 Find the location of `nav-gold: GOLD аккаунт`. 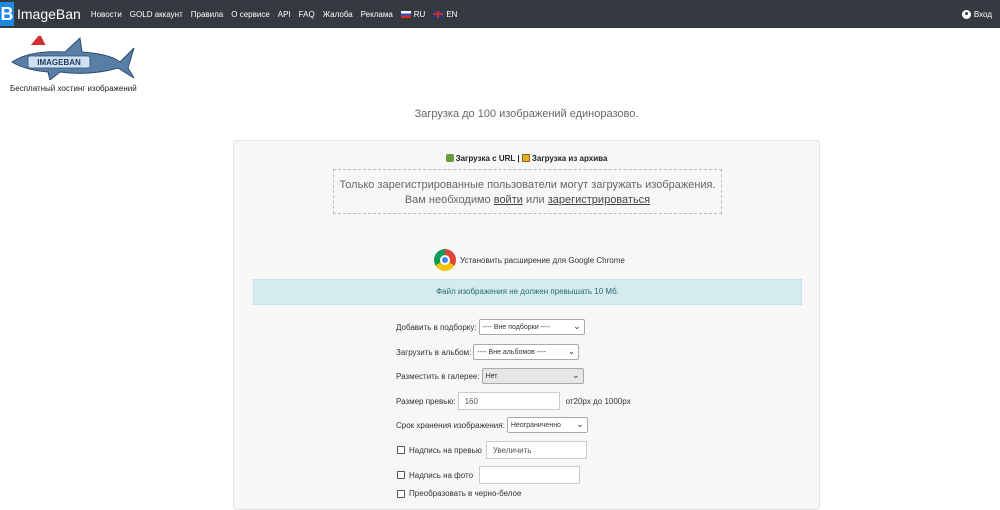

nav-gold: GOLD аккаунт is located at coordinates (156, 14).